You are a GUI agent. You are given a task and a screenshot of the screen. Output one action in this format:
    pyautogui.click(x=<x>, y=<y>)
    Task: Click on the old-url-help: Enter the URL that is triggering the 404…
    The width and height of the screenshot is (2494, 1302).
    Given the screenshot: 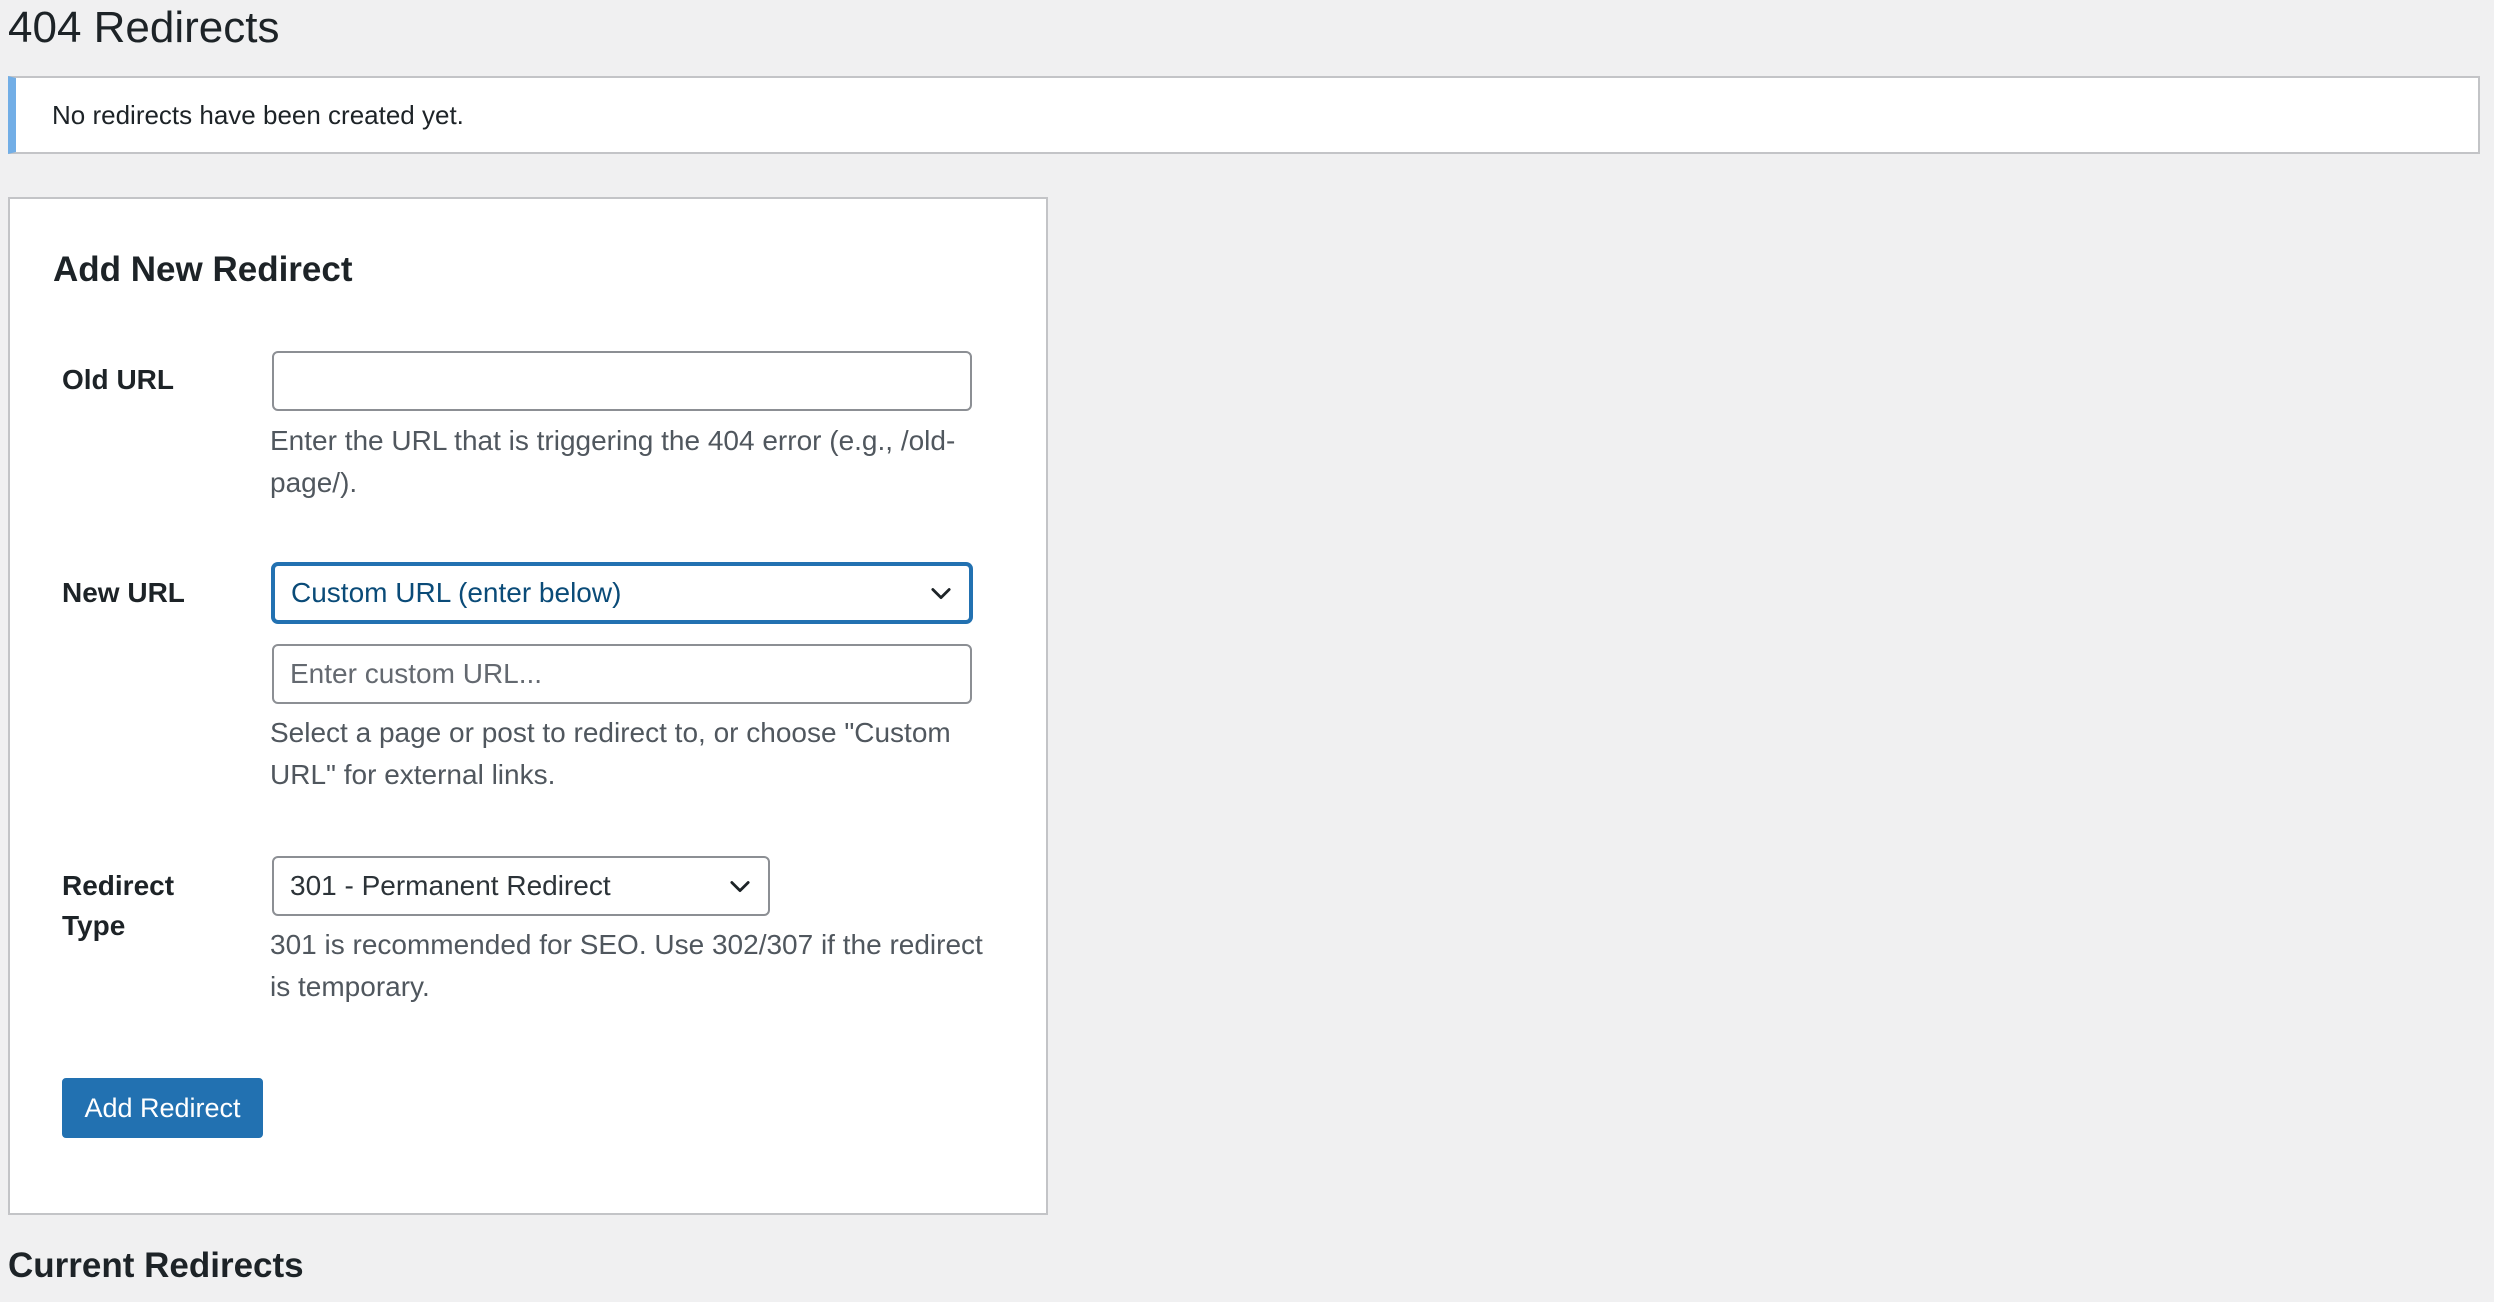 What is the action you would take?
    pyautogui.click(x=613, y=461)
    